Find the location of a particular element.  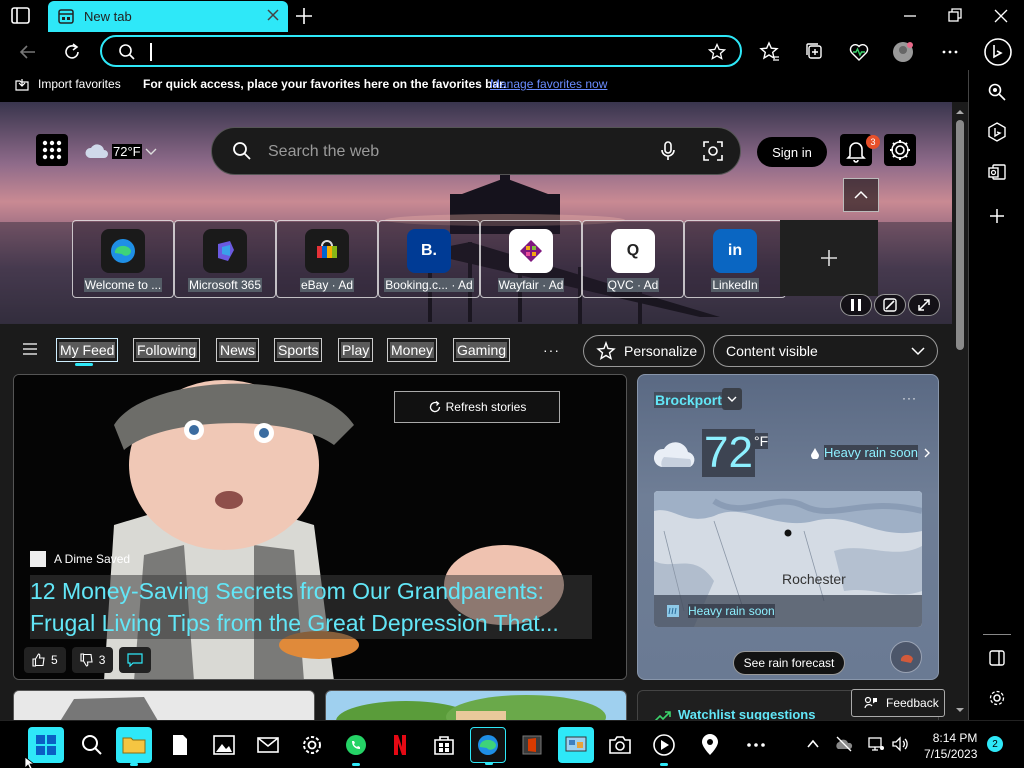

tab-actions-icon is located at coordinates (21, 16).